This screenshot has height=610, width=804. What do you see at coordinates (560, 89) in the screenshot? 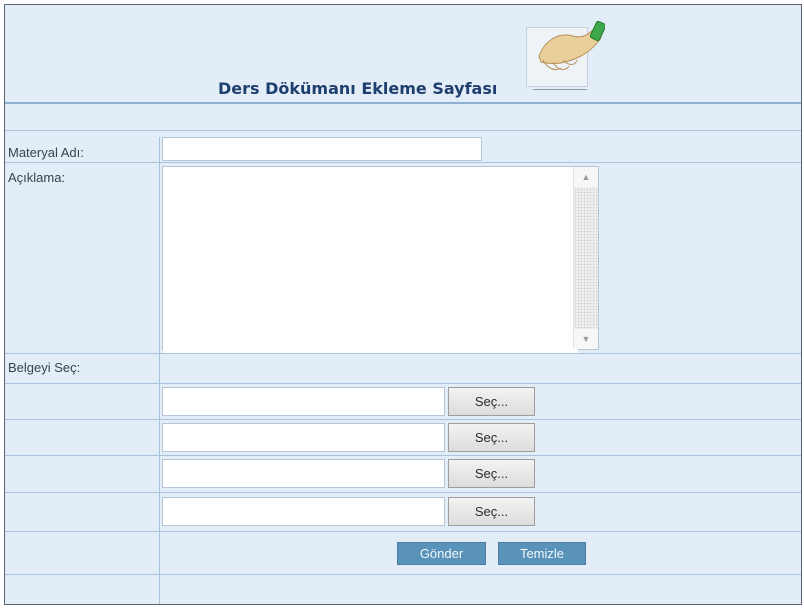
I see `title-underline` at bounding box center [560, 89].